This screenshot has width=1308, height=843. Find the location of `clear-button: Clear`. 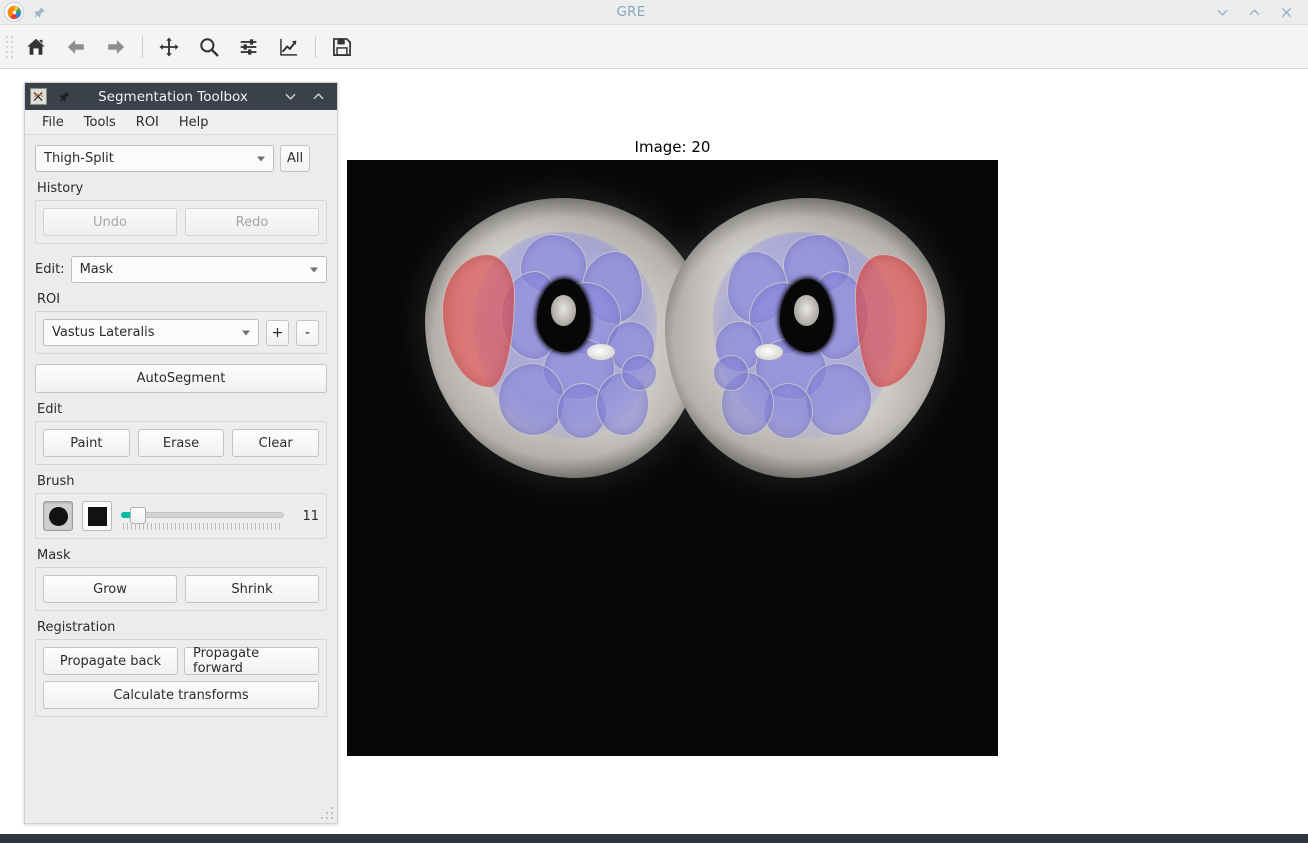

clear-button: Clear is located at coordinates (276, 443).